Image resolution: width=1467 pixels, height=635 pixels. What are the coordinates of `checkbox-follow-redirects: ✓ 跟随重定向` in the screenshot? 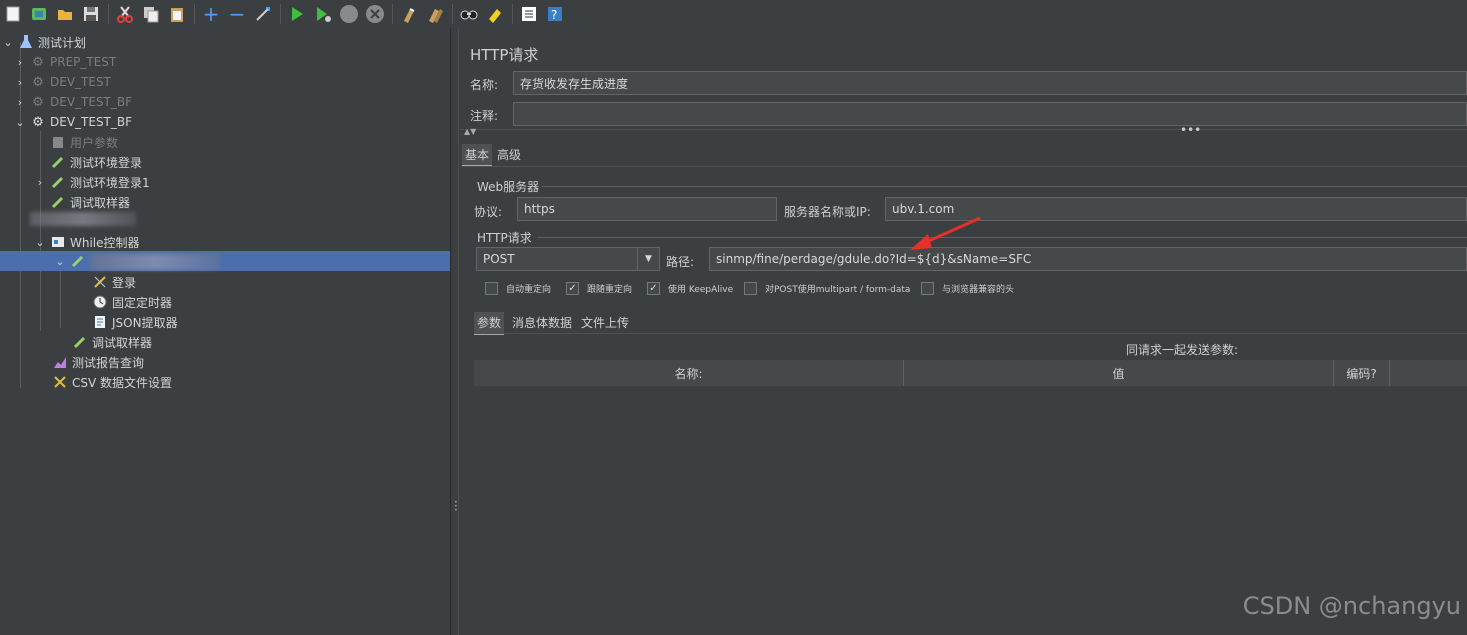 It's located at (599, 288).